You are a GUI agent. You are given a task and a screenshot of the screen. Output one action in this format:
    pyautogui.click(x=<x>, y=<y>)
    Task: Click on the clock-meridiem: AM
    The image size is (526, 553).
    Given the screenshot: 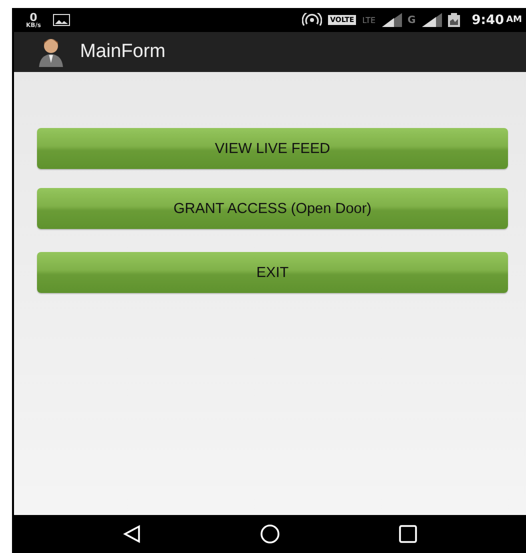 What is the action you would take?
    pyautogui.click(x=514, y=20)
    